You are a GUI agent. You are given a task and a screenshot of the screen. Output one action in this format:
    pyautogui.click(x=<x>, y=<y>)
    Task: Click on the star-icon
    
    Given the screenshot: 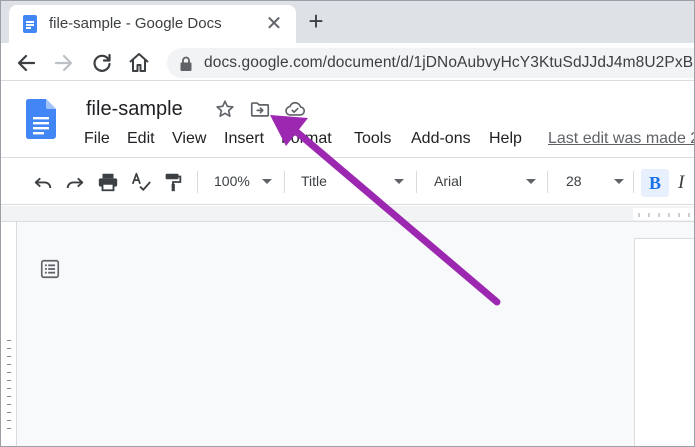 What is the action you would take?
    pyautogui.click(x=225, y=109)
    